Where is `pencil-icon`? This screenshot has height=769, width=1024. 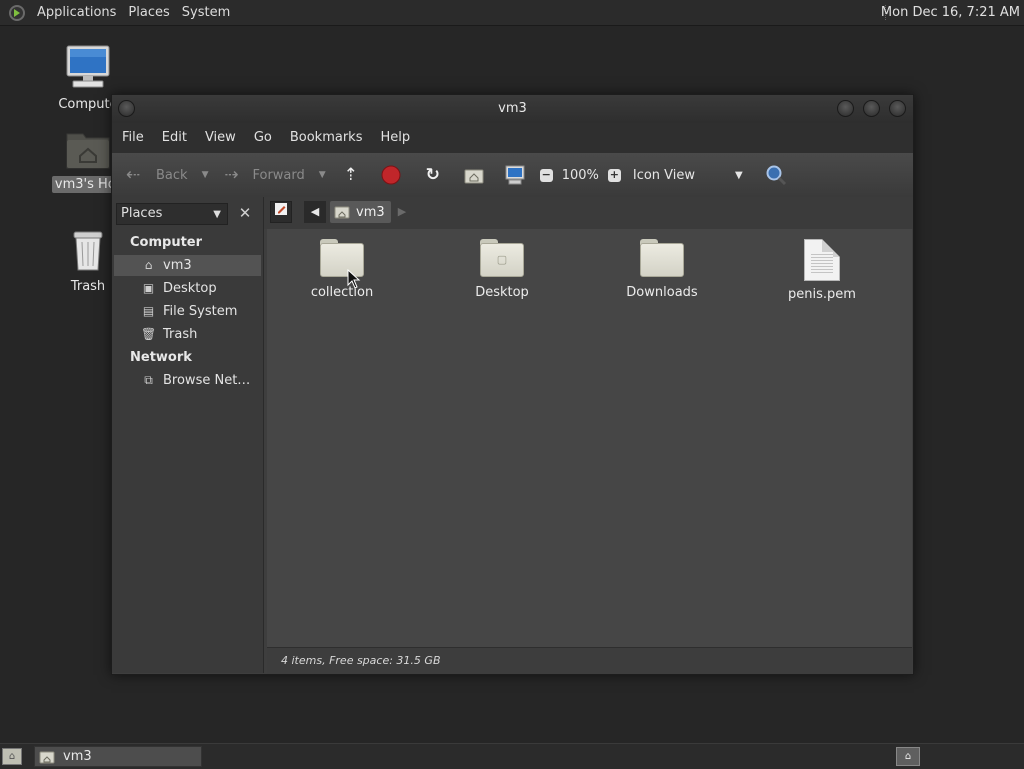
pencil-icon is located at coordinates (281, 209).